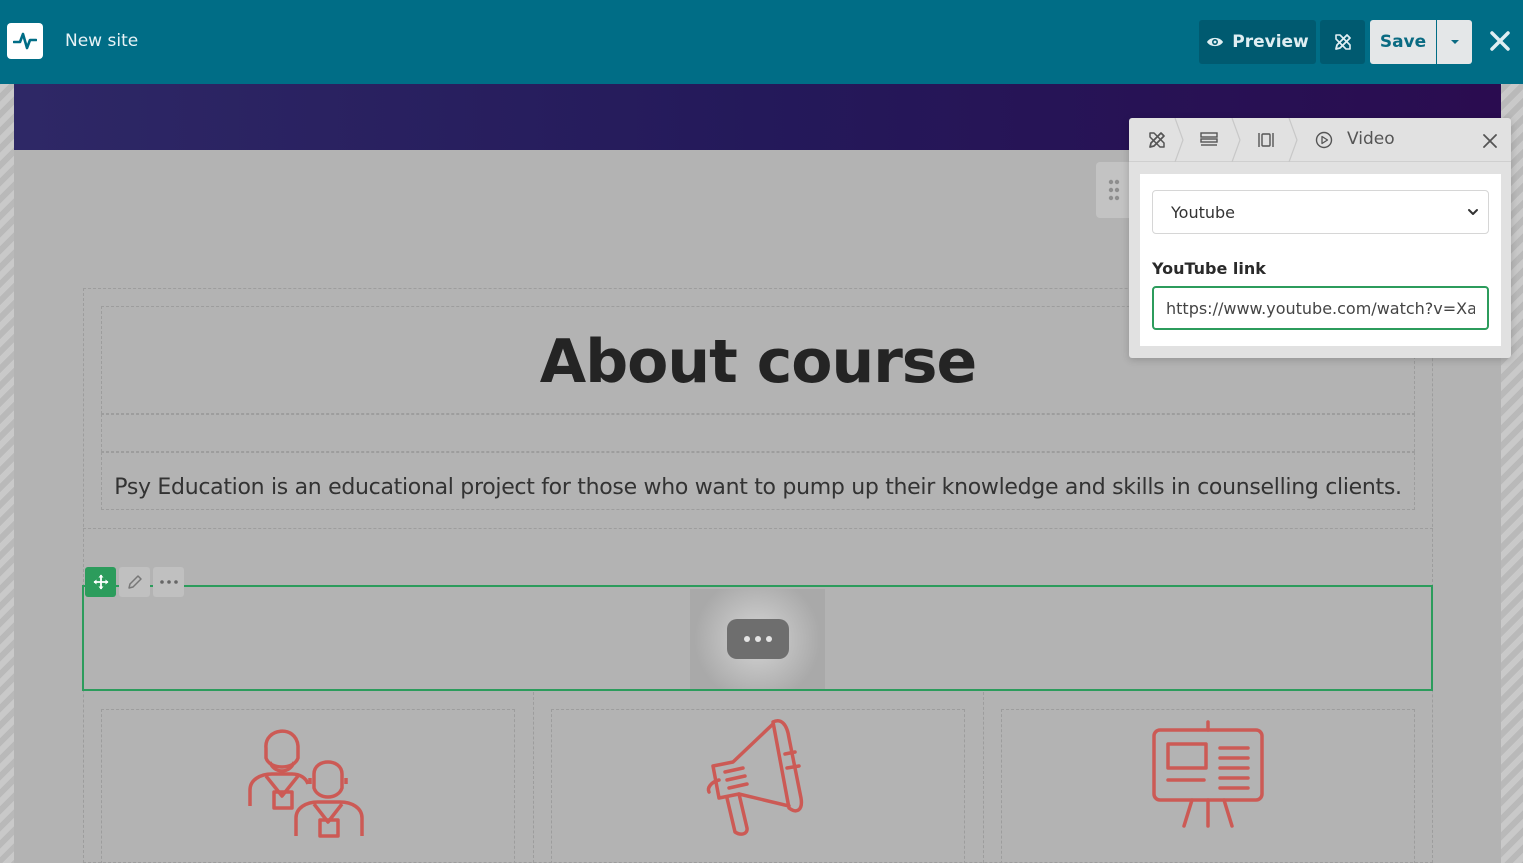  I want to click on edit-block-button, so click(134, 582).